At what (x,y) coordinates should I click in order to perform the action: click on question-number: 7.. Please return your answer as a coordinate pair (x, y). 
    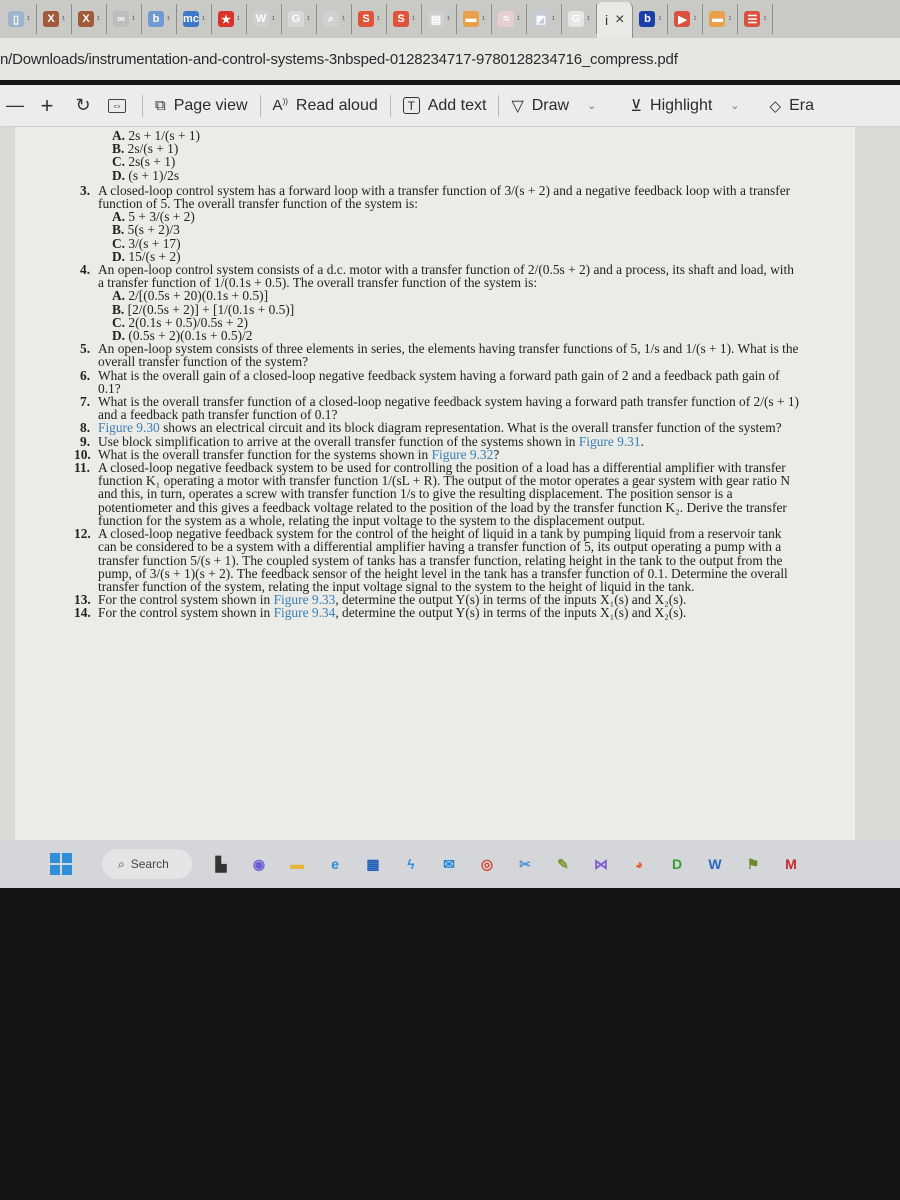
    Looking at the image, I should click on (85, 402).